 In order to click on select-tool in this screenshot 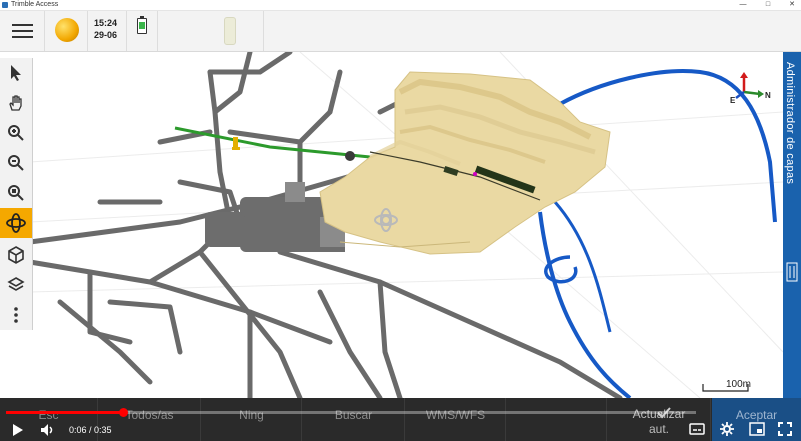, I will do `click(16, 73)`.